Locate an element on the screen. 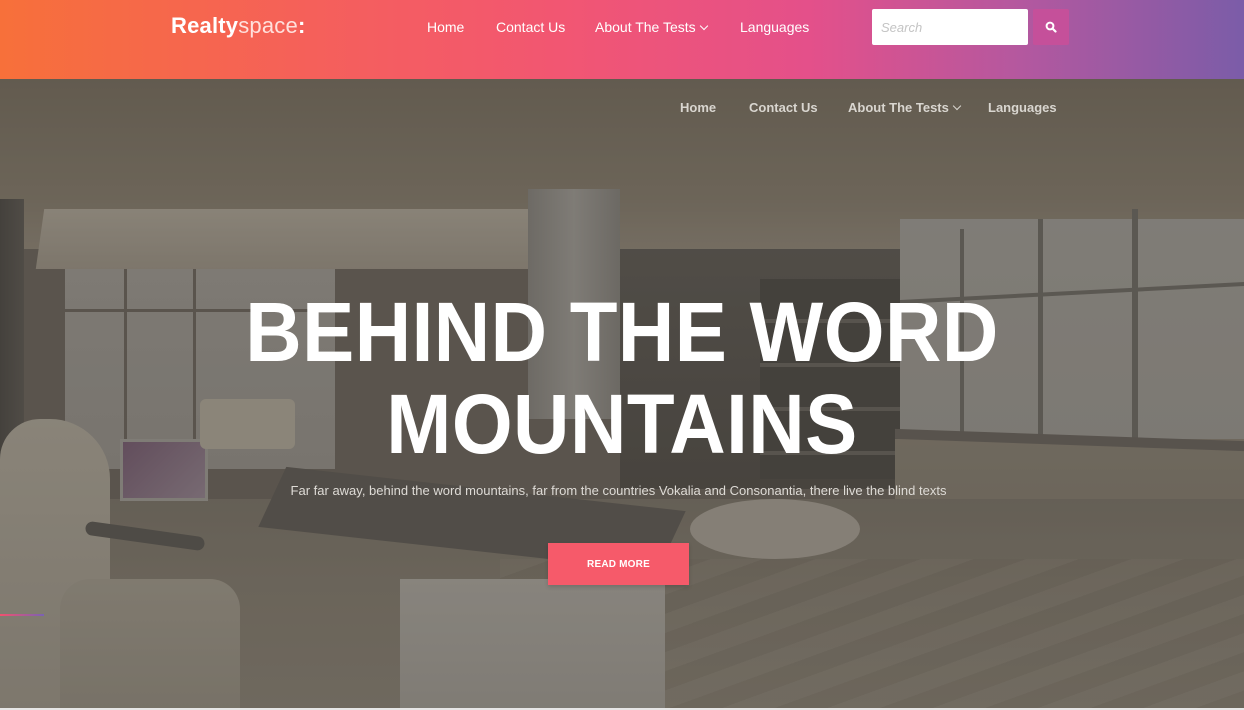 This screenshot has height=710, width=1244. hero-title-line-2: MOUNTAINS is located at coordinates (622, 424).